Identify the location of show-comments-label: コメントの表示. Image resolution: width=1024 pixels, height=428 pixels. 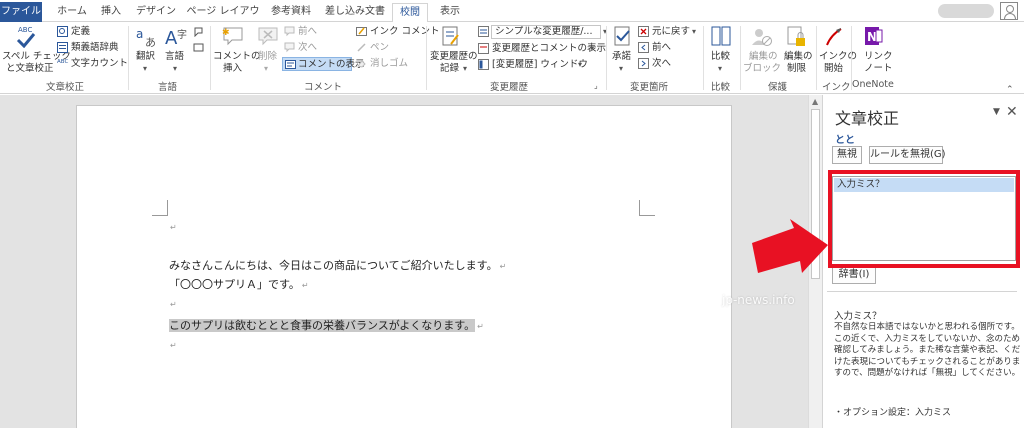
(331, 64).